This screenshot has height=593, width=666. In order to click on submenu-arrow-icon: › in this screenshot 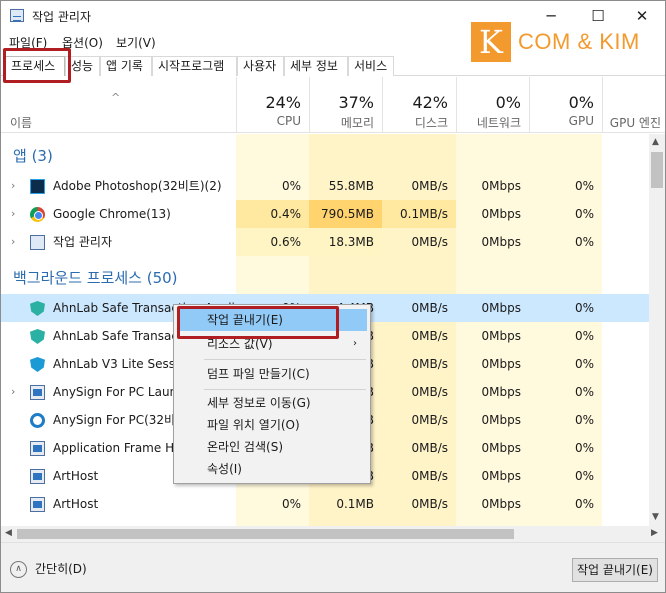, I will do `click(355, 343)`.